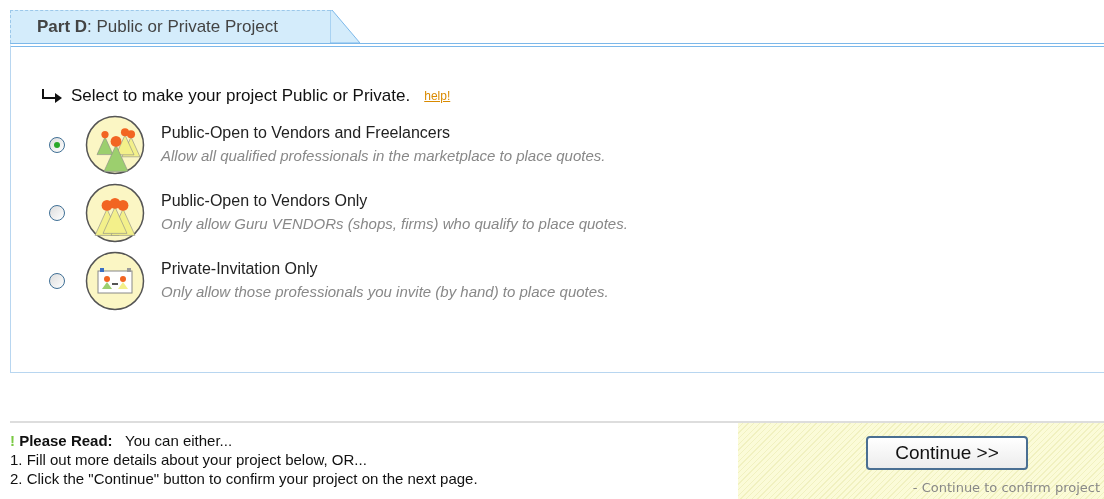 The image size is (1104, 499). Describe the element at coordinates (385, 292) in the screenshot. I see `option-description: Only allow those professionals you invite (by hand) to place quotes.` at that location.